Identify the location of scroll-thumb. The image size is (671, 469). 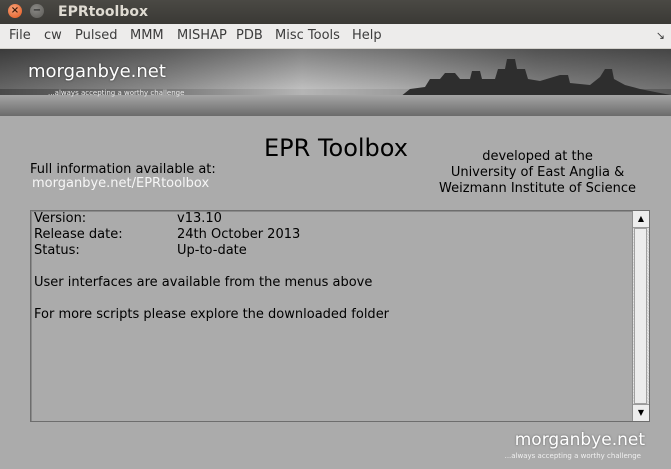
(640, 316).